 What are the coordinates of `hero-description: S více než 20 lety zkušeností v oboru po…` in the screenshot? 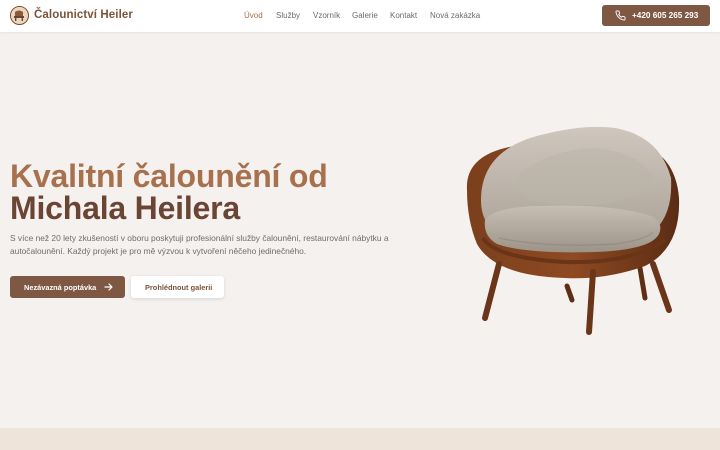 It's located at (199, 244).